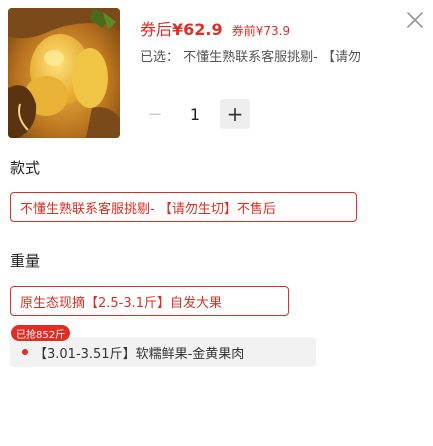 The image size is (433, 446). Describe the element at coordinates (235, 114) in the screenshot. I see `increase-quantity-button: +` at that location.